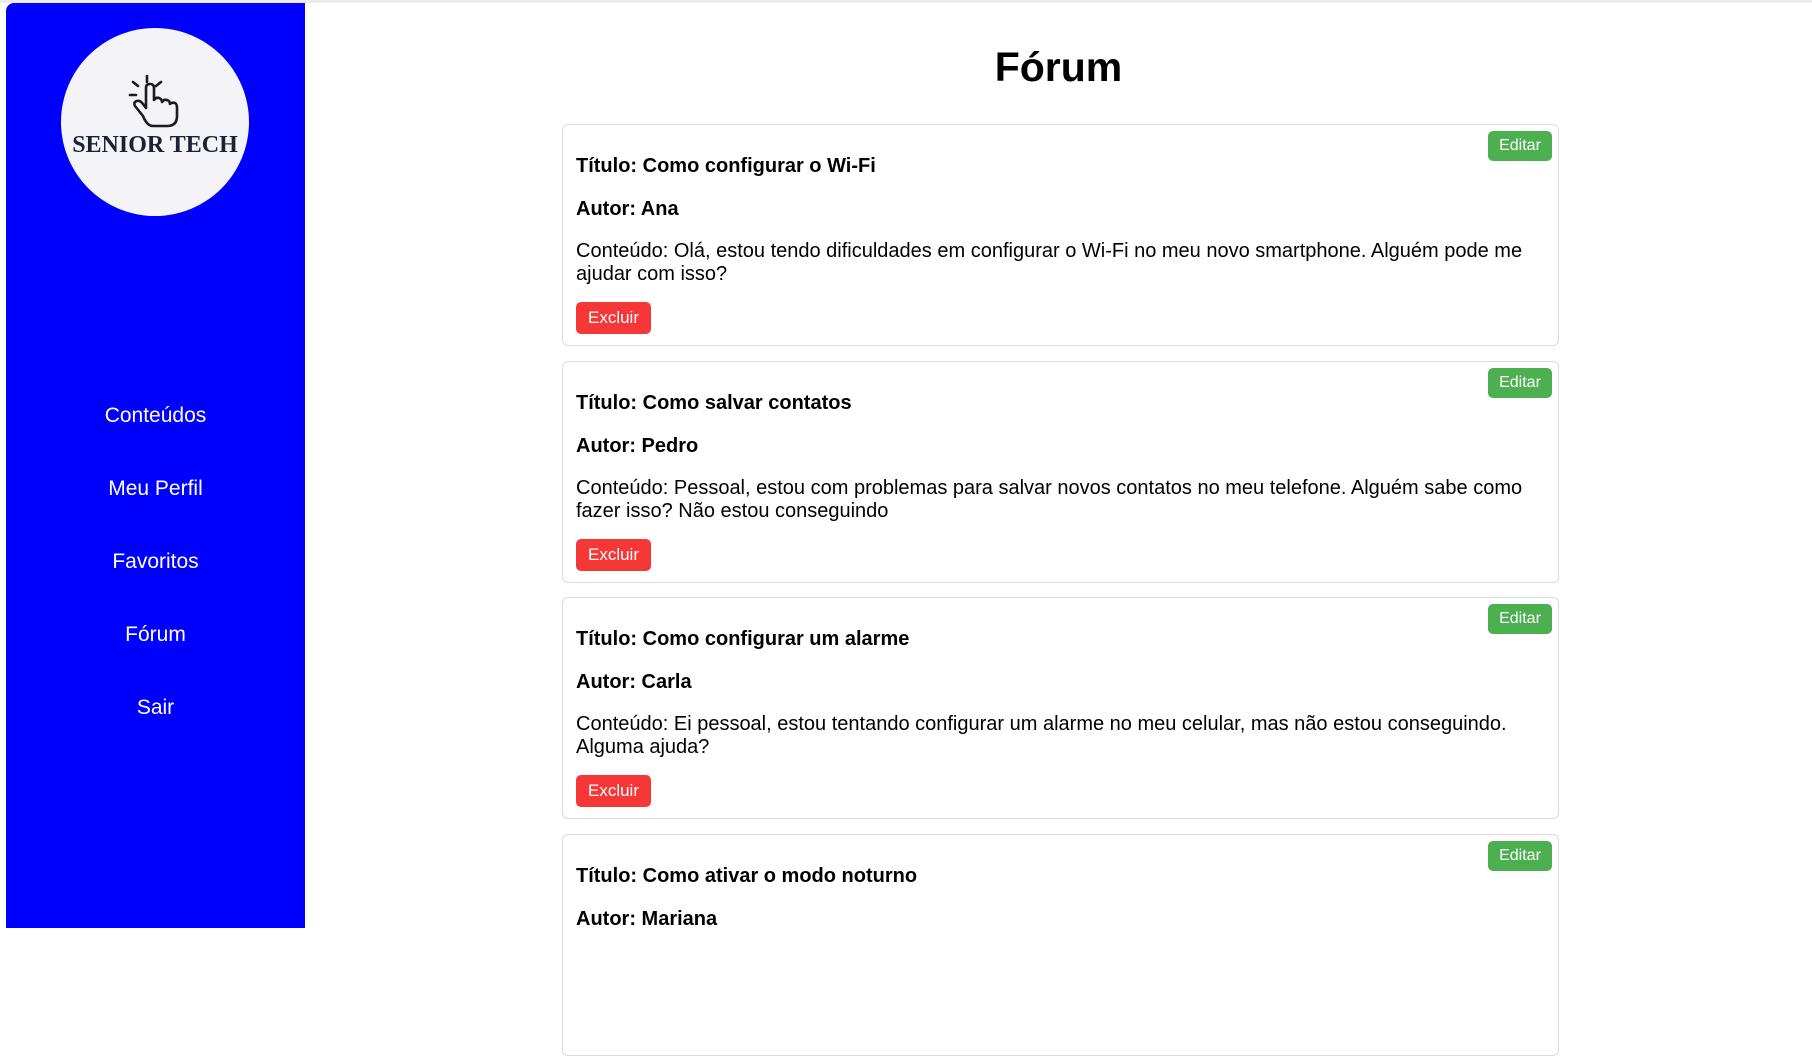 Image resolution: width=1812 pixels, height=1056 pixels. Describe the element at coordinates (153, 101) in the screenshot. I see `tap-hand-icon` at that location.